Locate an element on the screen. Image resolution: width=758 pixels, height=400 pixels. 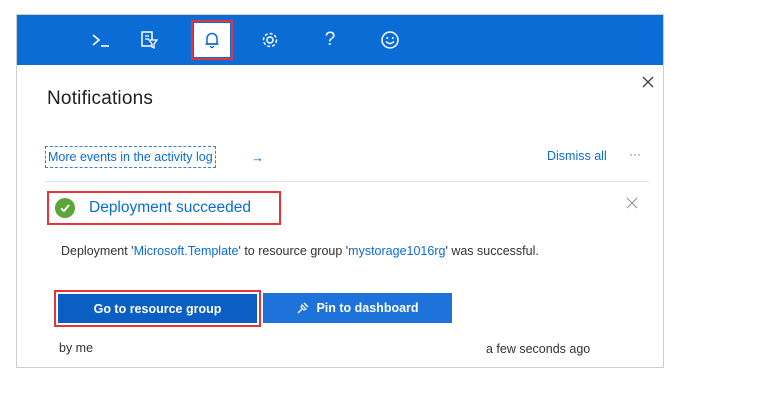
help-icon: ? is located at coordinates (330, 40).